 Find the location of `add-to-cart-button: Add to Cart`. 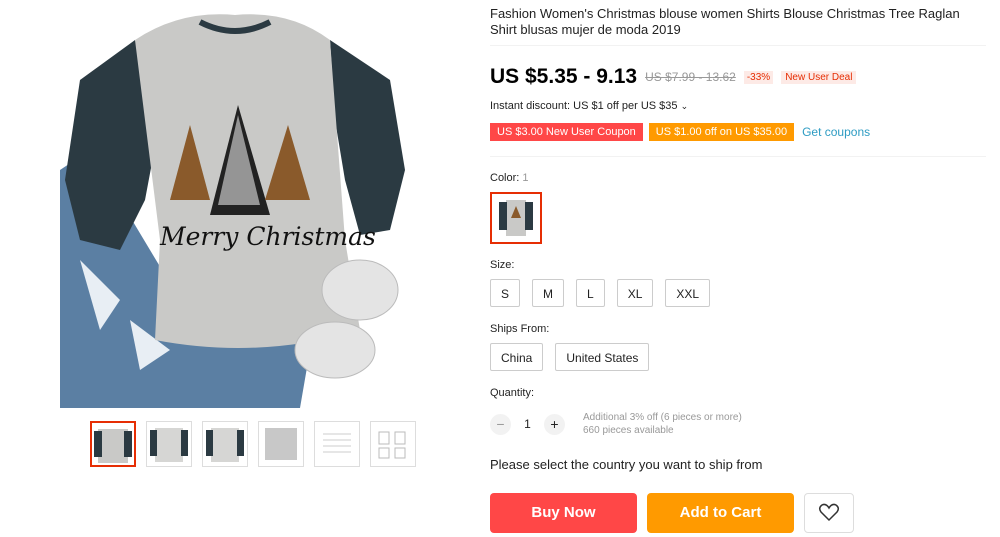

add-to-cart-button: Add to Cart is located at coordinates (720, 513).